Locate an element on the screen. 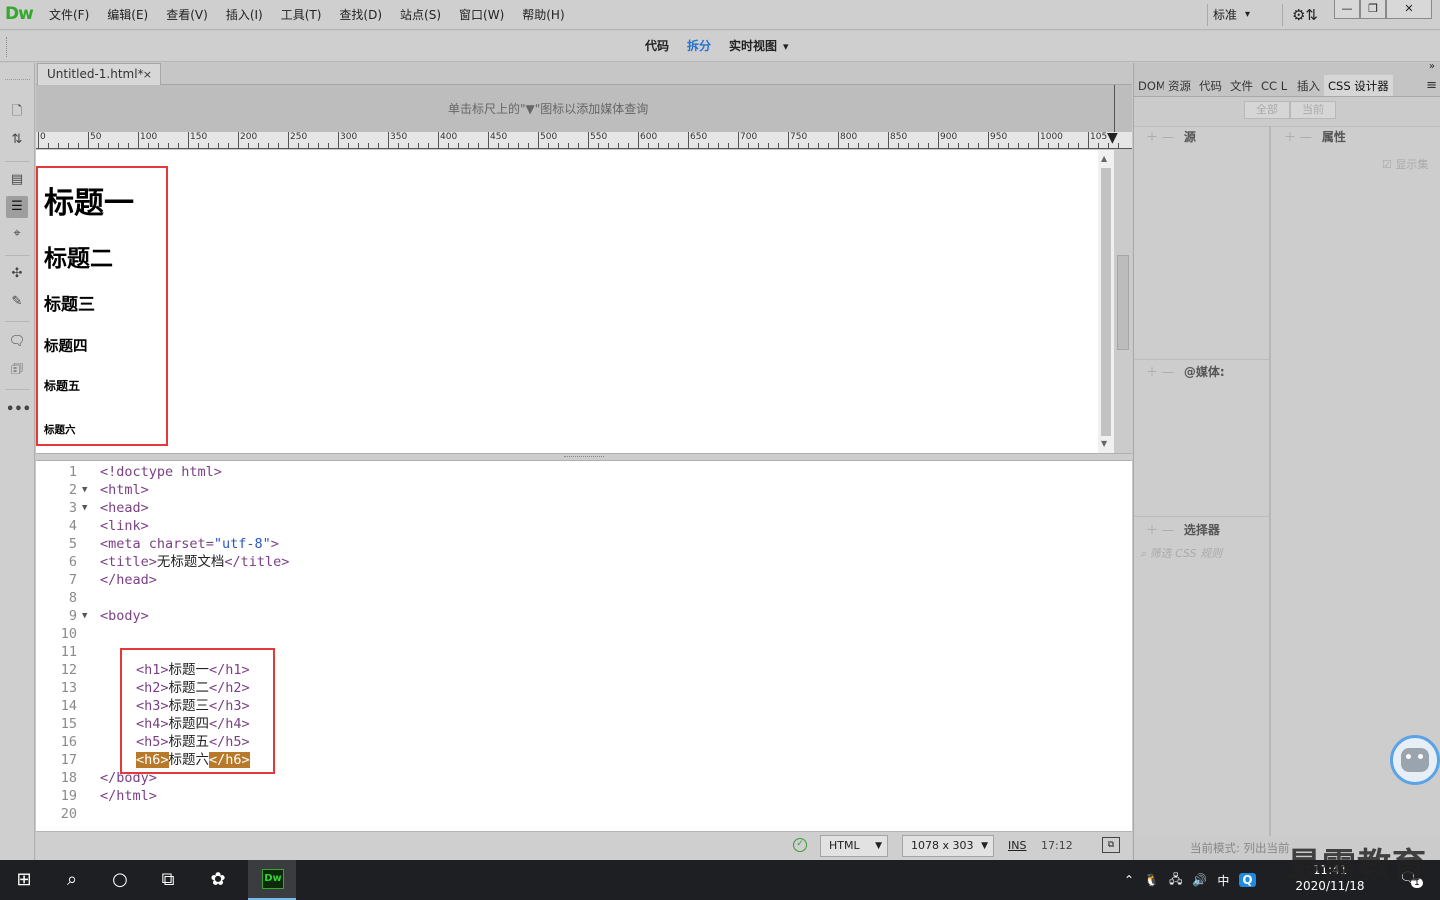 The width and height of the screenshot is (1440, 900). code-line: 4 <link> is located at coordinates (584, 526).